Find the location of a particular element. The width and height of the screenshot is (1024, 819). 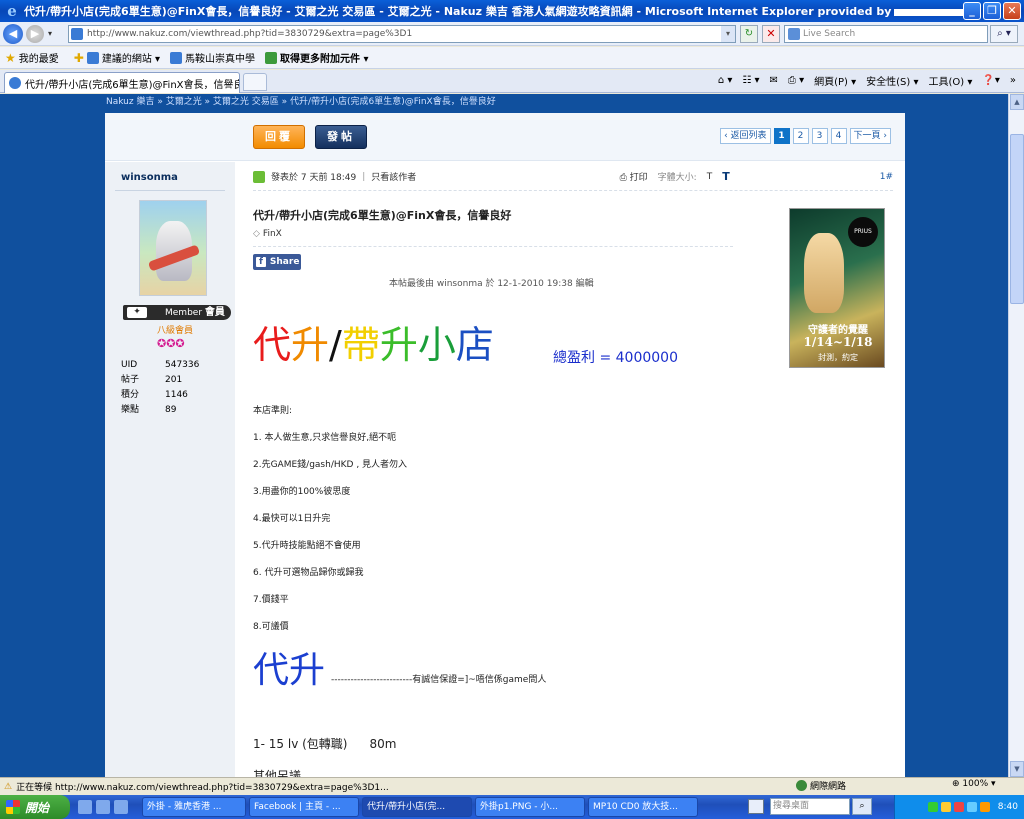

print-link: ⎙ 打印 is located at coordinates (634, 176).